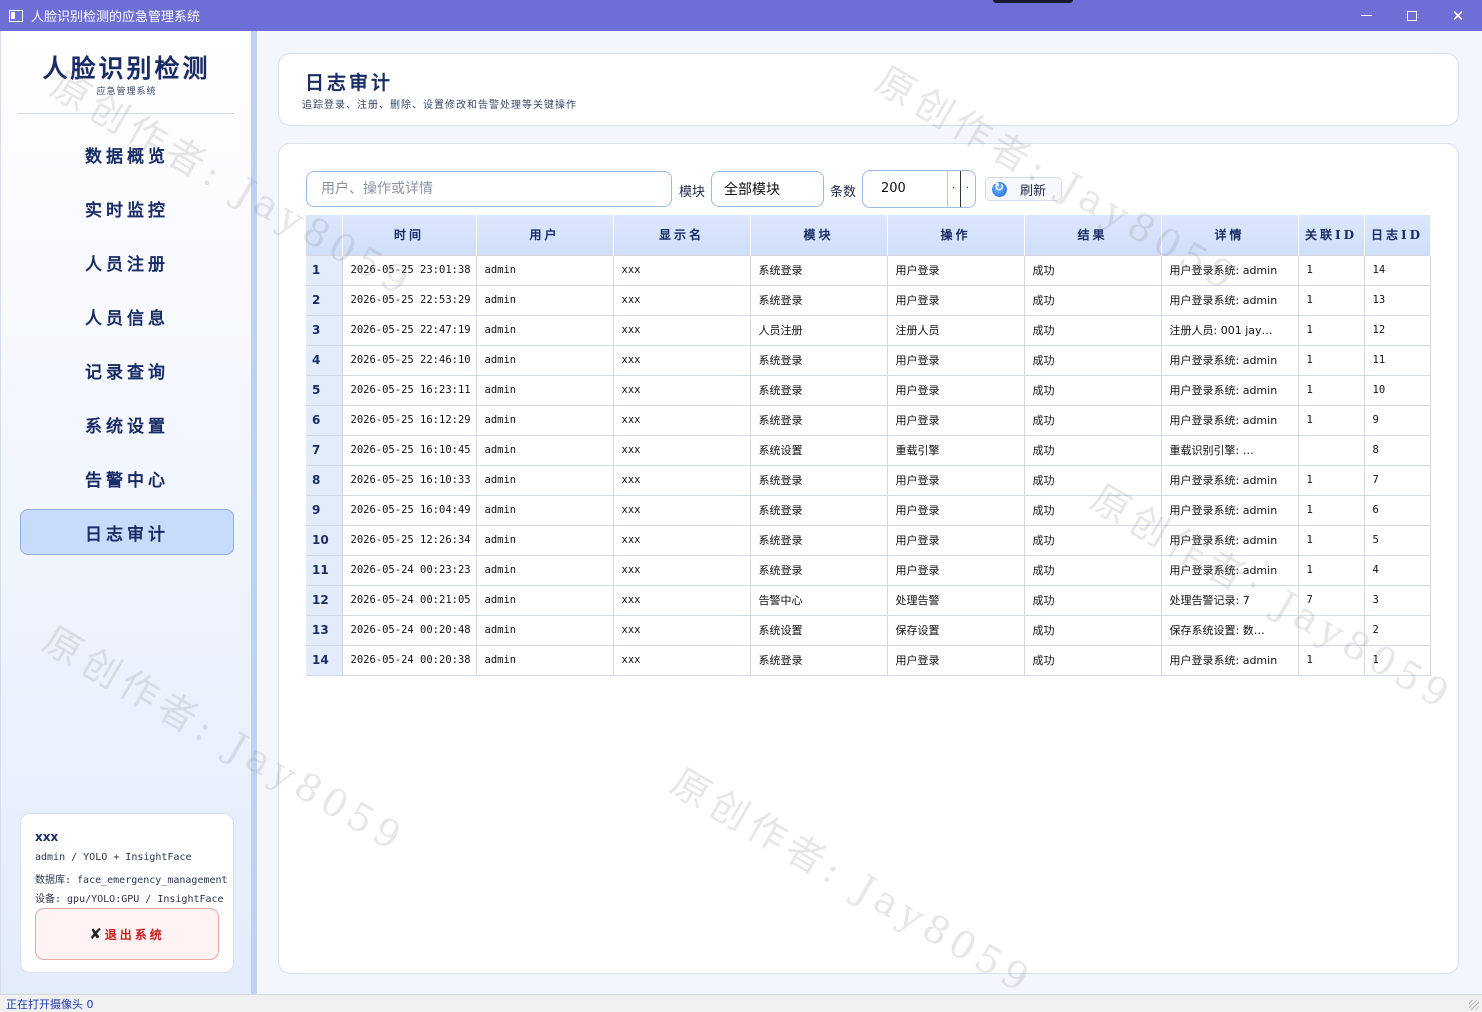 The height and width of the screenshot is (1012, 1482). Describe the element at coordinates (1397, 330) in the screenshot. I see `cell-log-id: 12` at that location.